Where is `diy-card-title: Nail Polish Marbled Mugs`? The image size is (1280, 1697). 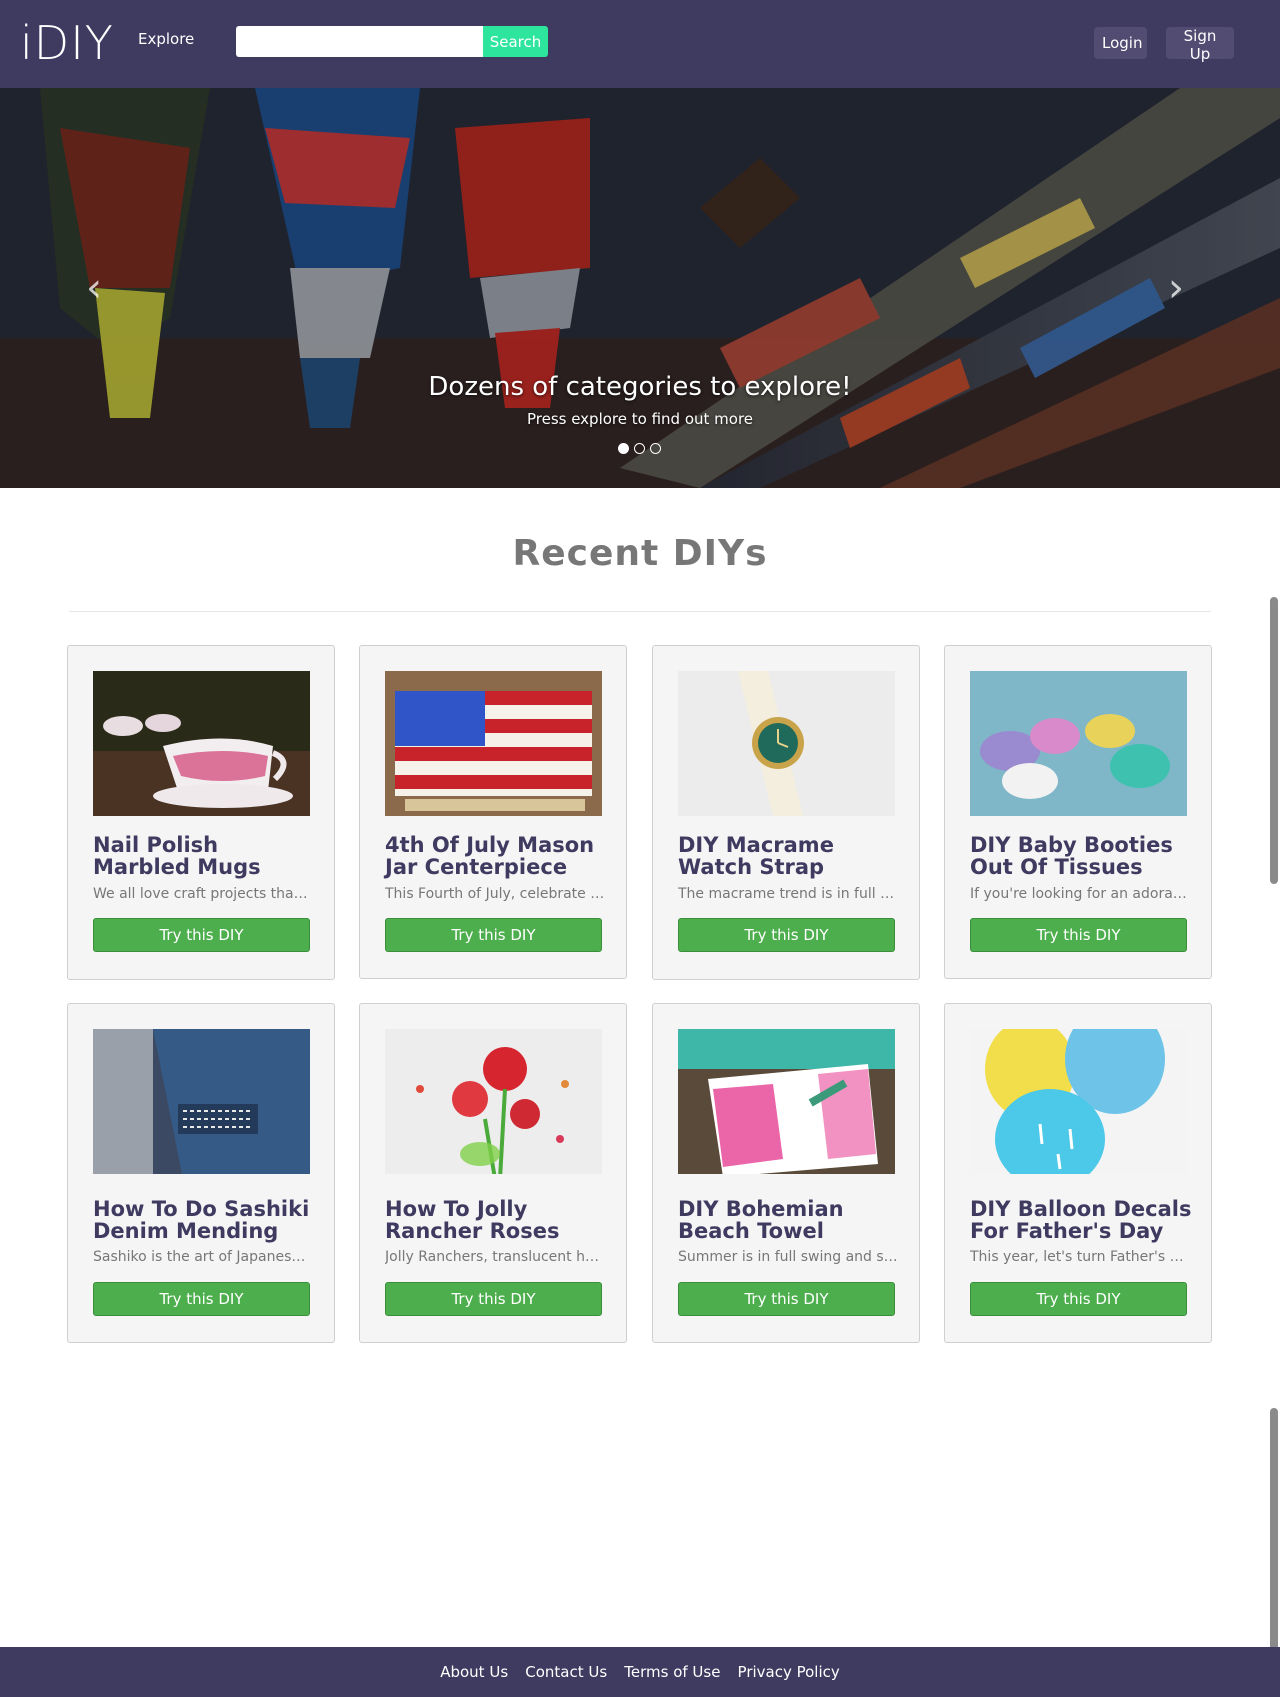
diy-card-title: Nail Polish Marbled Mugs is located at coordinates (205, 856).